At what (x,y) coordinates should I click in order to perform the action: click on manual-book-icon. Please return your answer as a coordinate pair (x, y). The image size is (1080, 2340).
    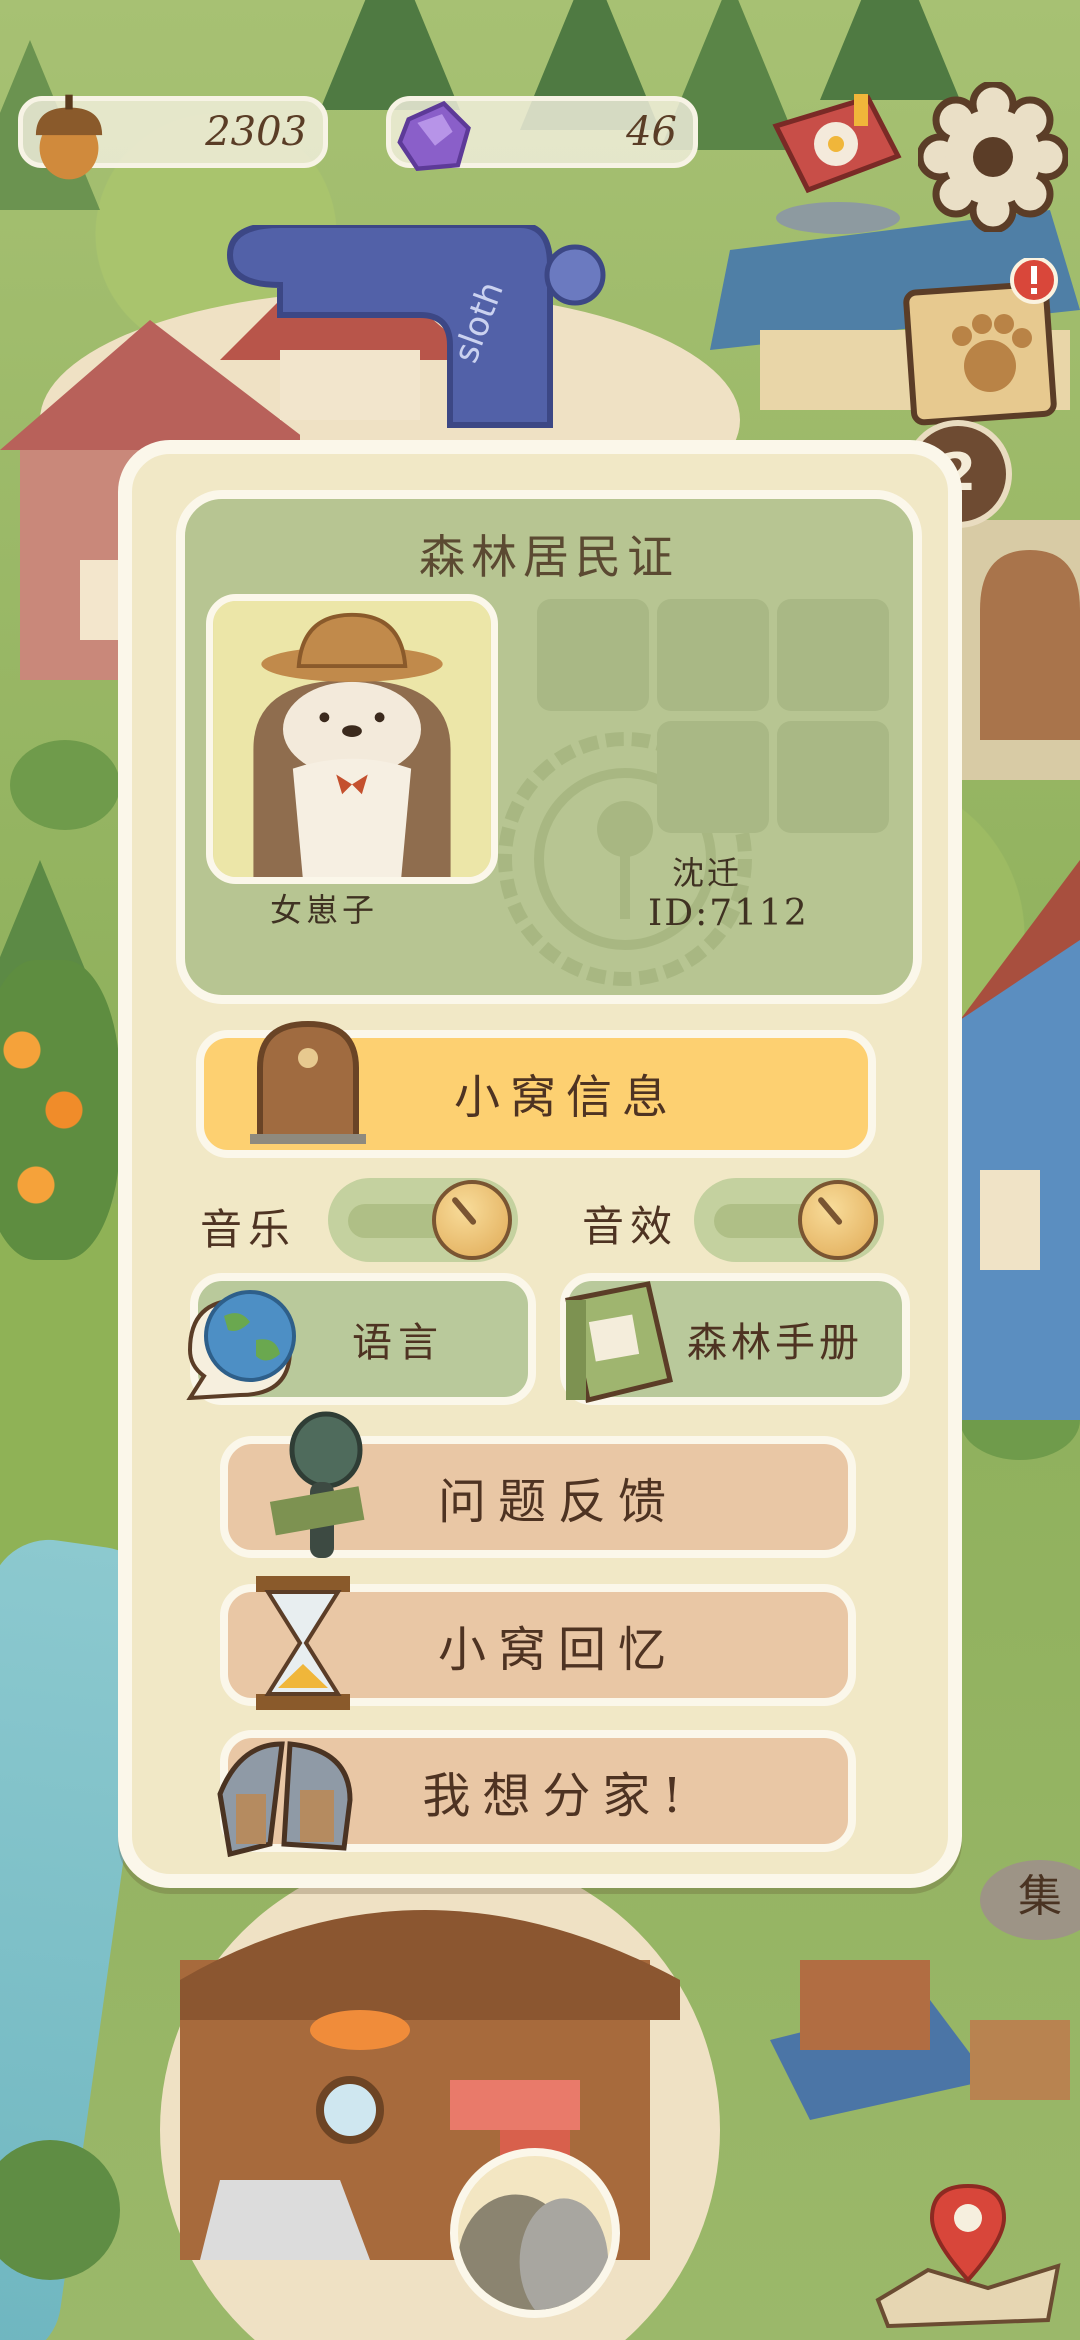
    Looking at the image, I should click on (619, 1342).